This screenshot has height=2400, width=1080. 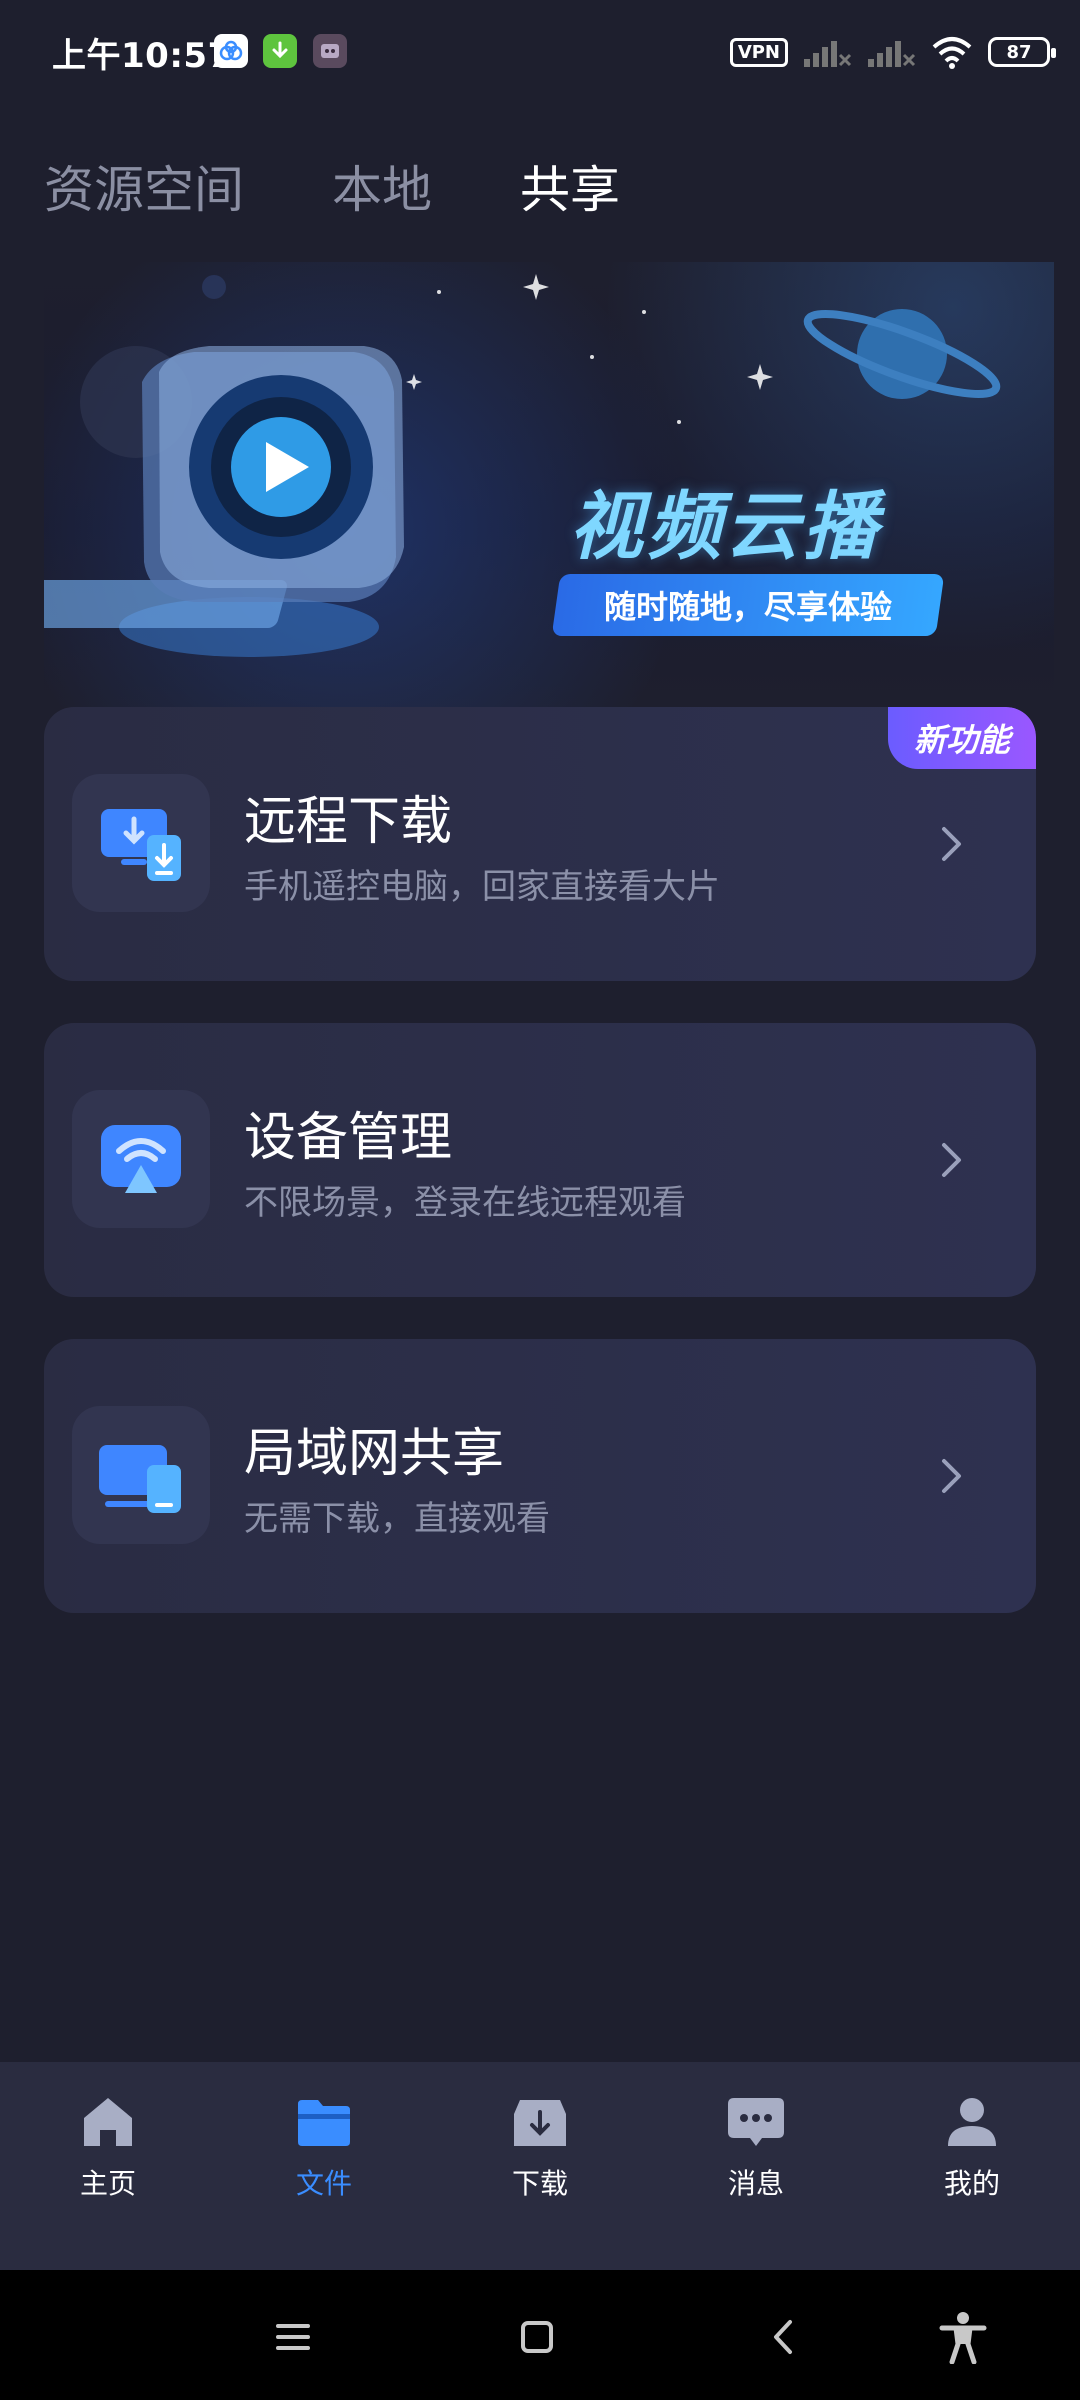 What do you see at coordinates (108, 2122) in the screenshot?
I see `home-icon` at bounding box center [108, 2122].